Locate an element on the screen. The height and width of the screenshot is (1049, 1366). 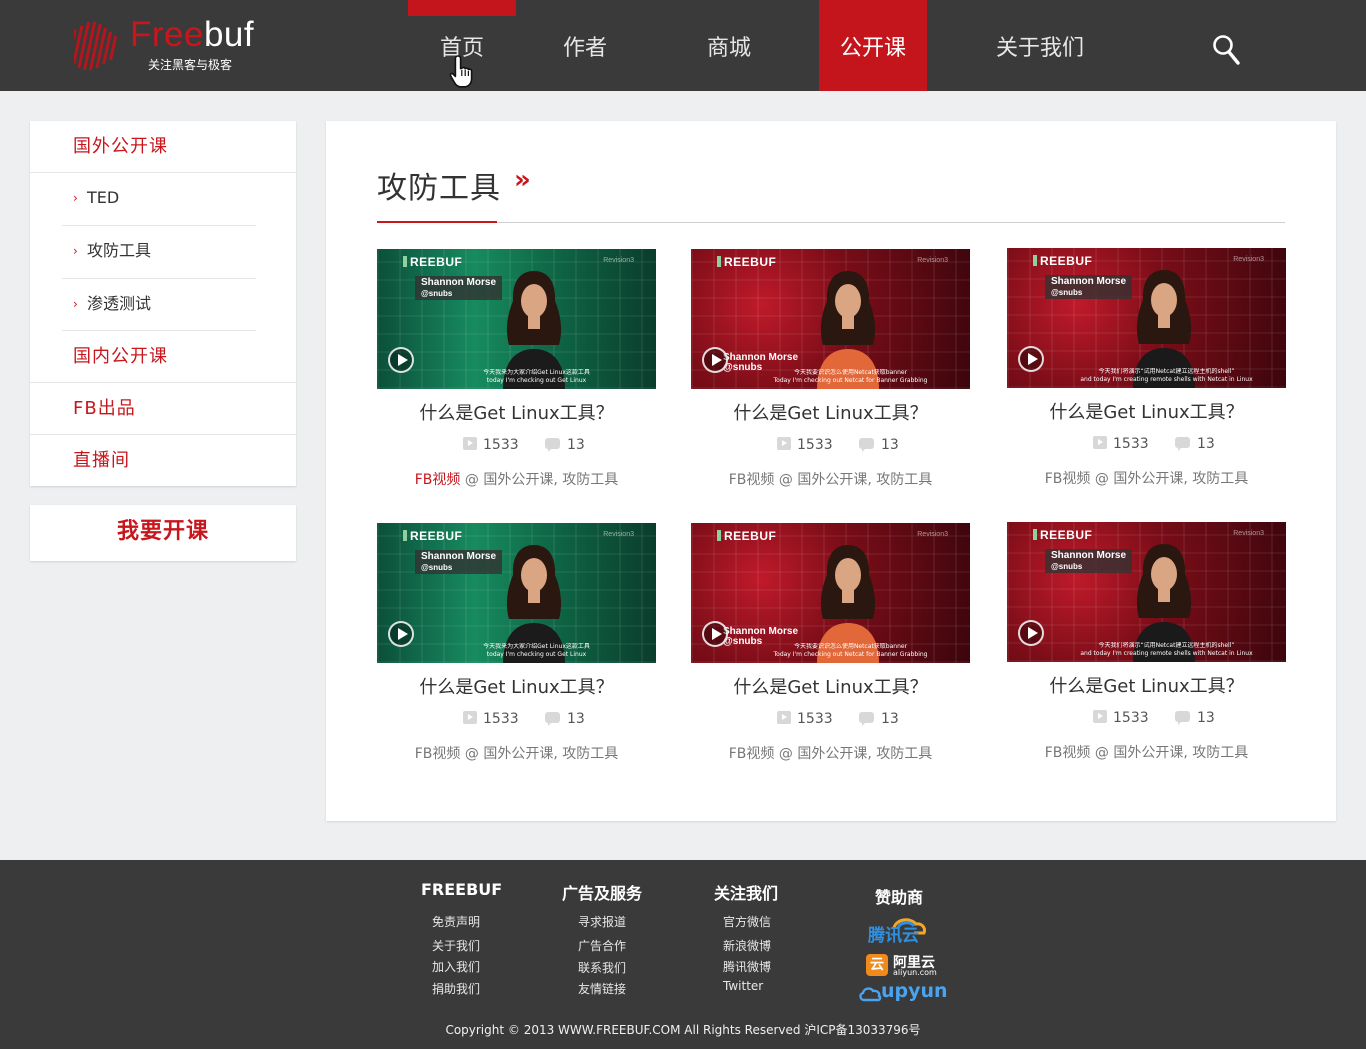
nav-open-course: 公开课 is located at coordinates (873, 45).